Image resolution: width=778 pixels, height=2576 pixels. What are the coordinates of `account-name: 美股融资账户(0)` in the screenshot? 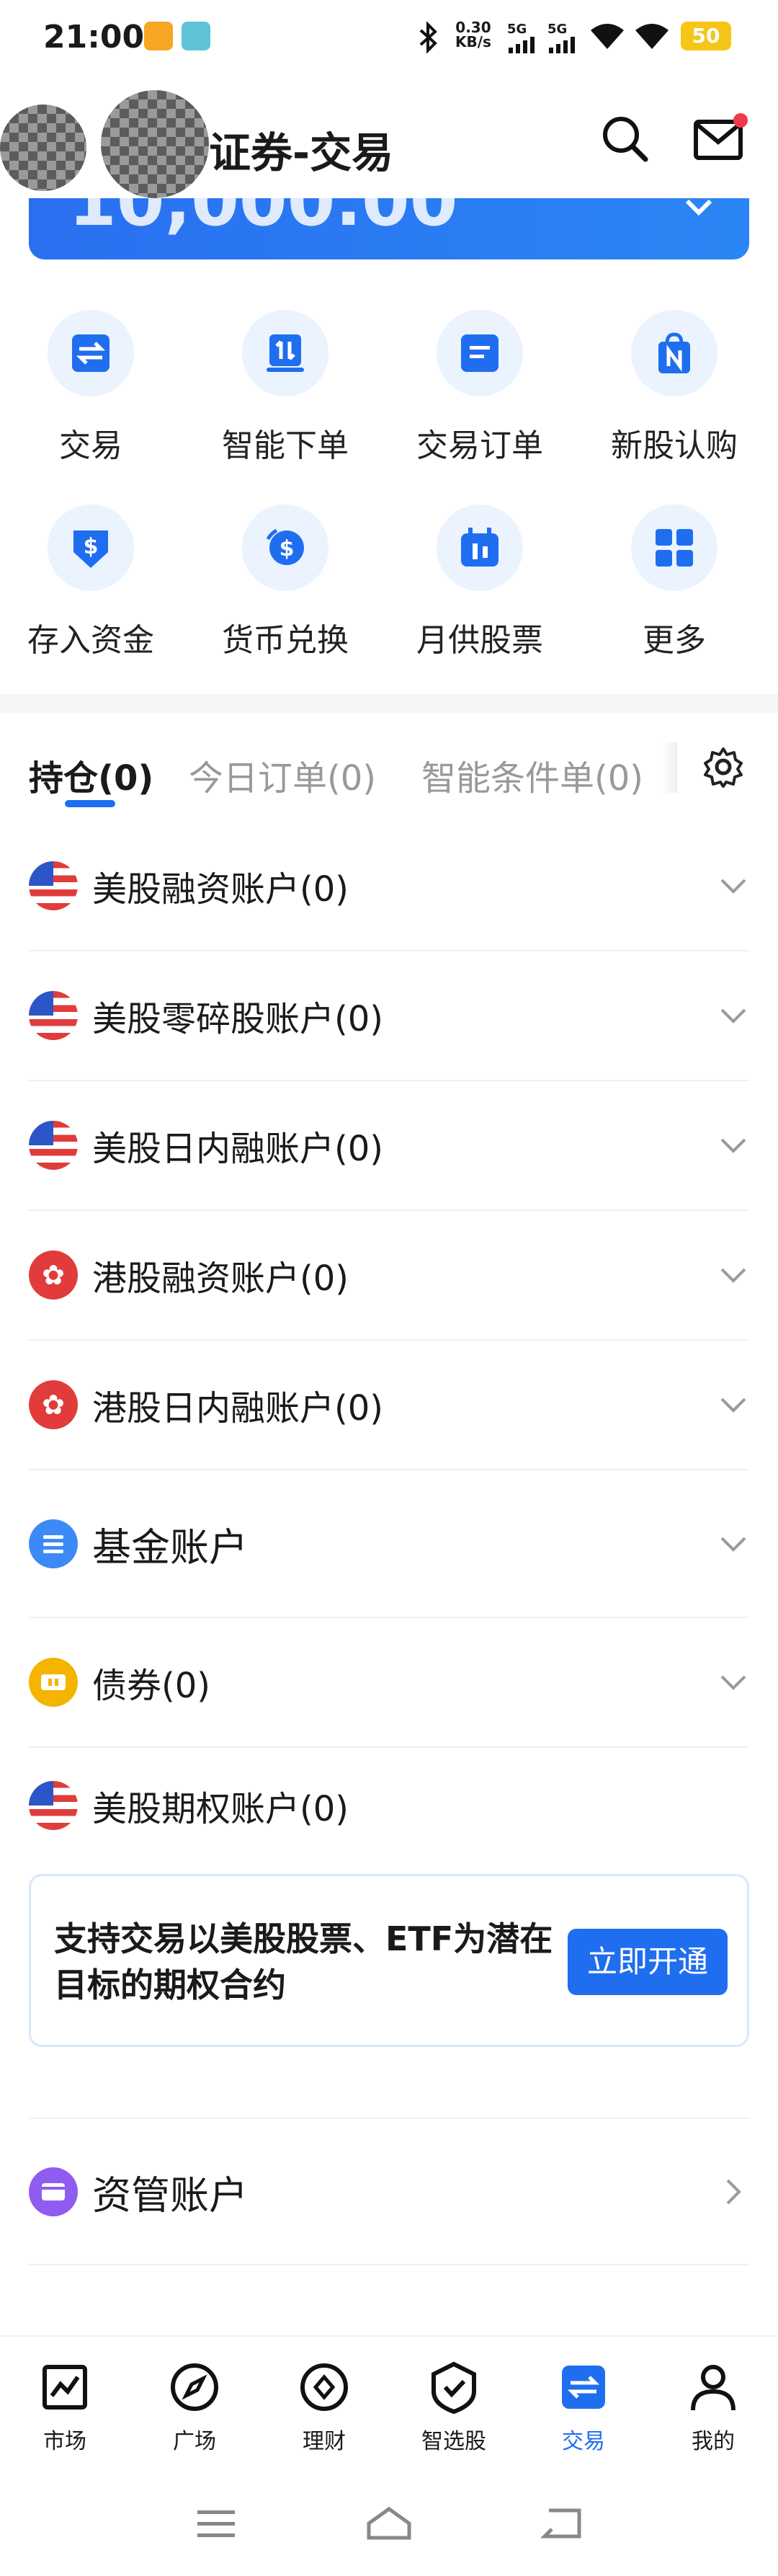 It's located at (220, 890).